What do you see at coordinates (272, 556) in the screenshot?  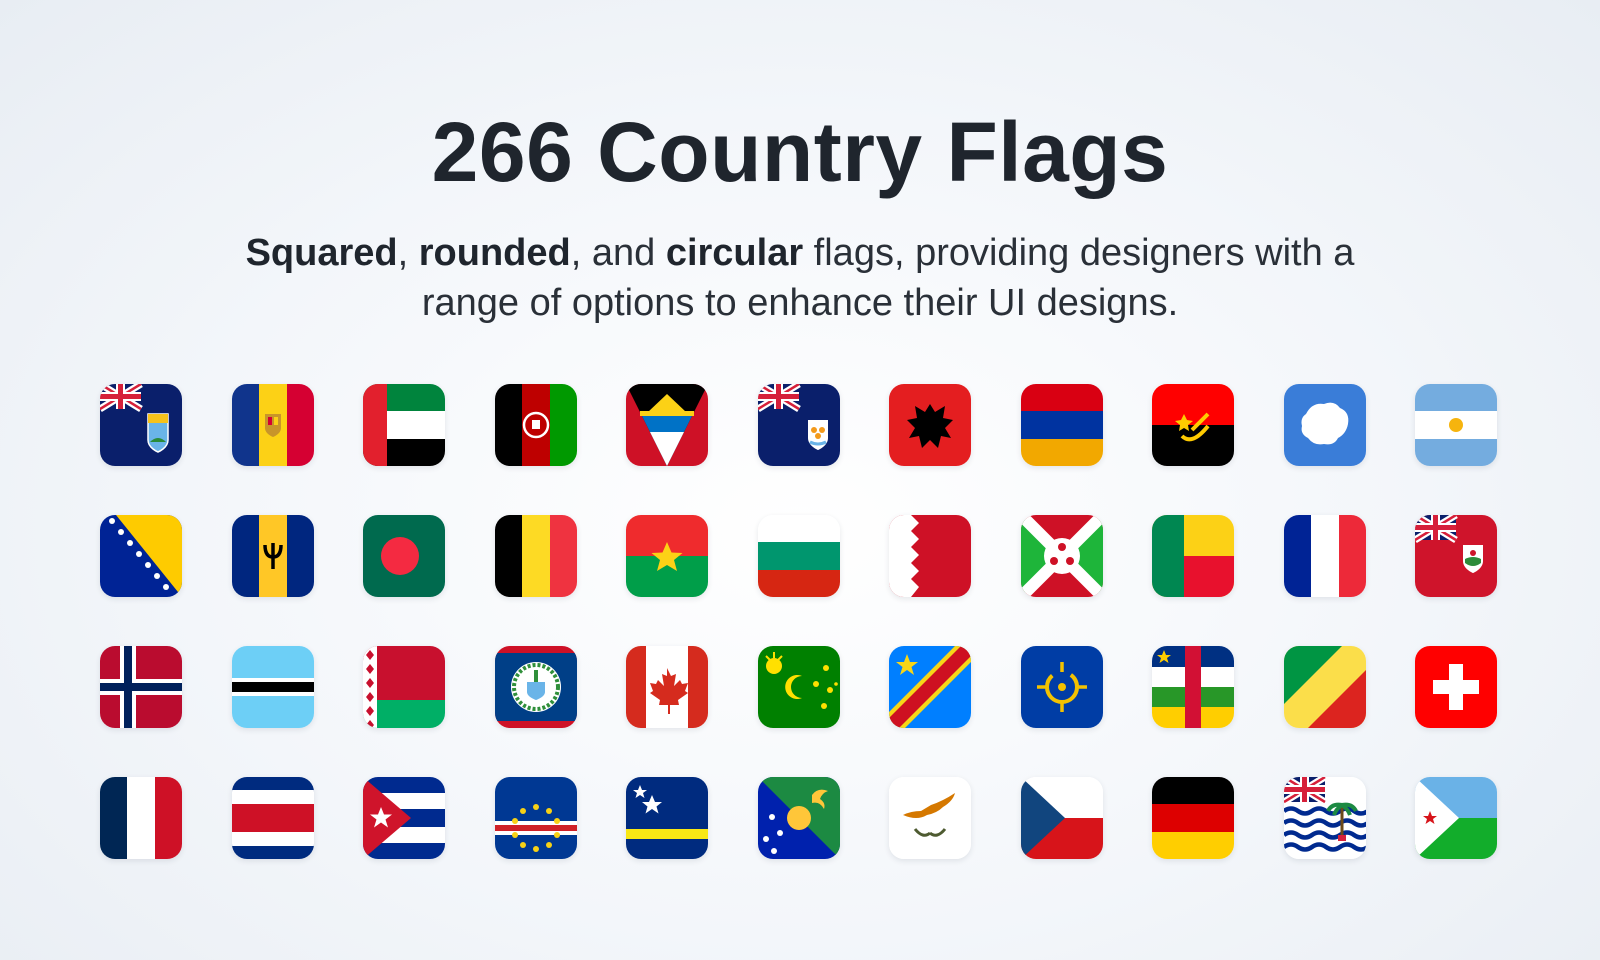 I see `barbados-flag-icon` at bounding box center [272, 556].